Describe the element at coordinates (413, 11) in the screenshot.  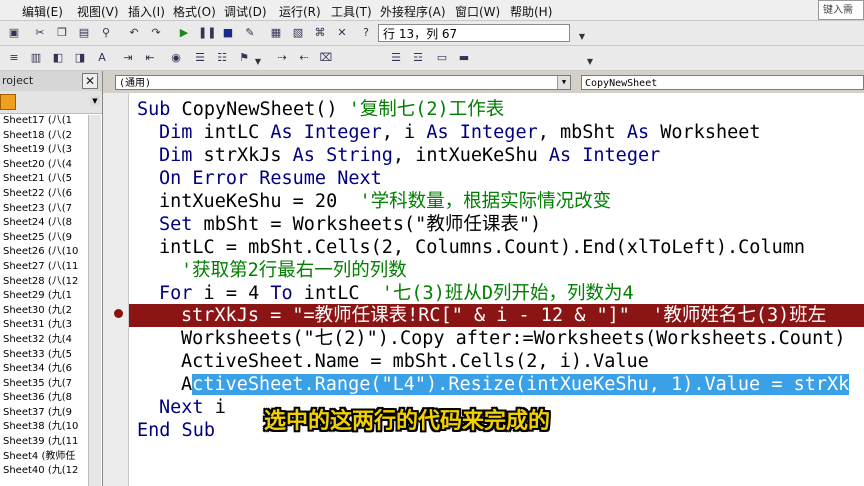
I see `menu-addins: 外接程序(A)` at that location.